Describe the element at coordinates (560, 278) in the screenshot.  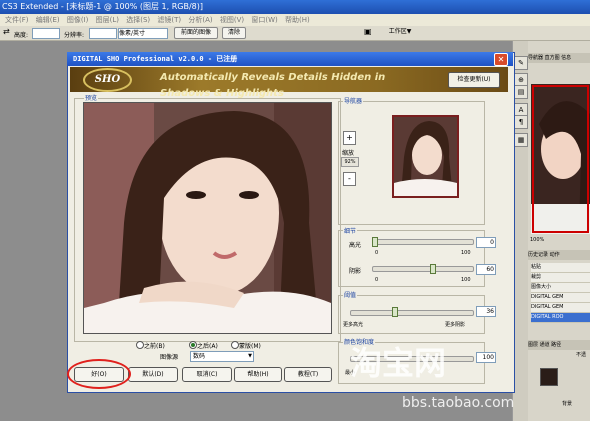
I see `history-item-crop: 裁剪` at that location.